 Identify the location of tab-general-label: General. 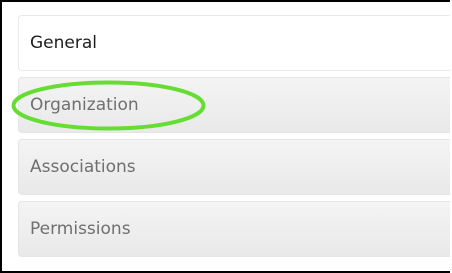
(63, 43).